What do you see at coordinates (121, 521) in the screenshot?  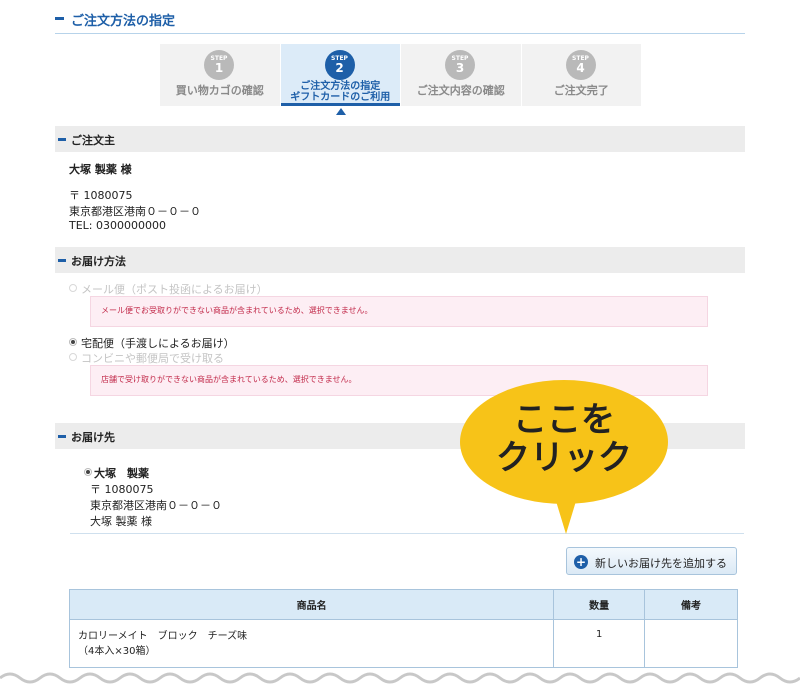 I see `destination-recipient: 大塚 製薬 様` at bounding box center [121, 521].